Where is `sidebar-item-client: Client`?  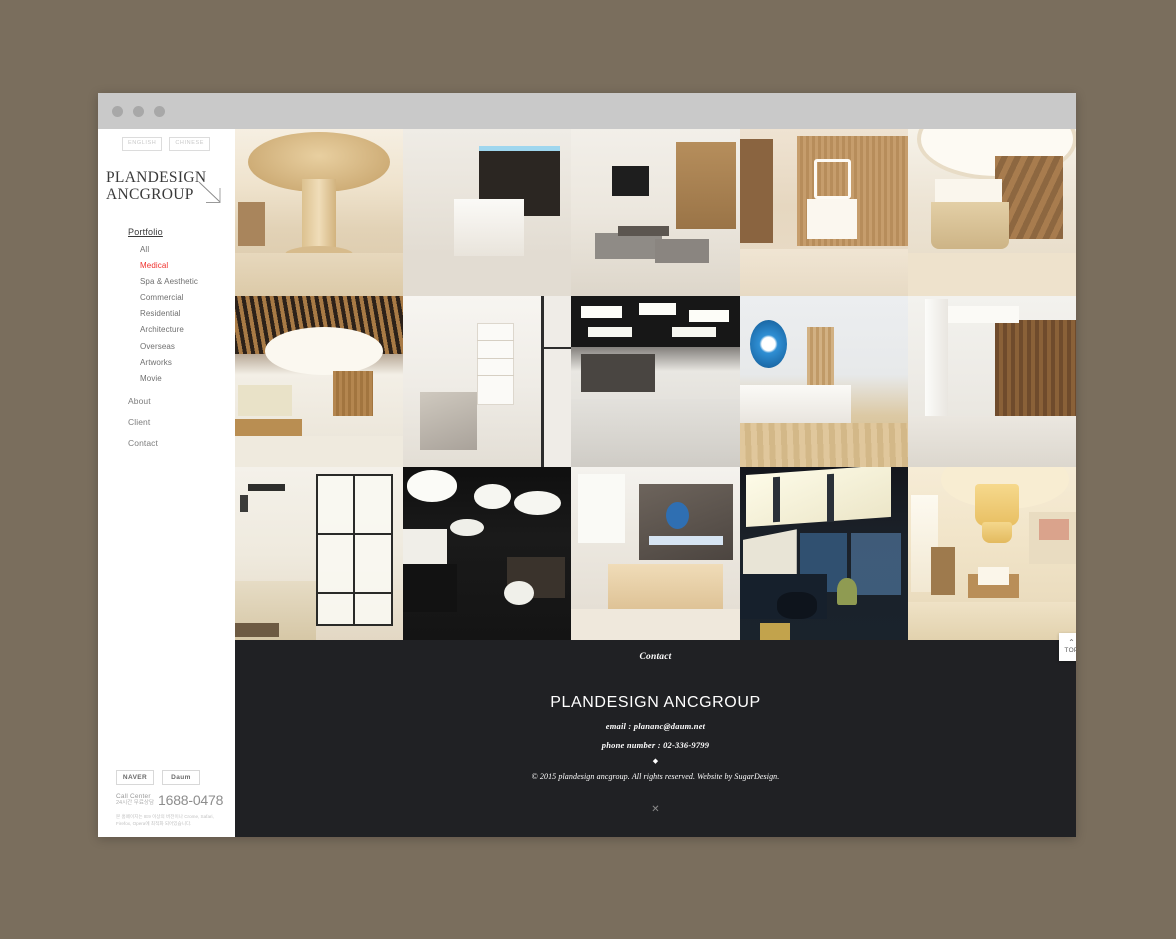 sidebar-item-client: Client is located at coordinates (181, 422).